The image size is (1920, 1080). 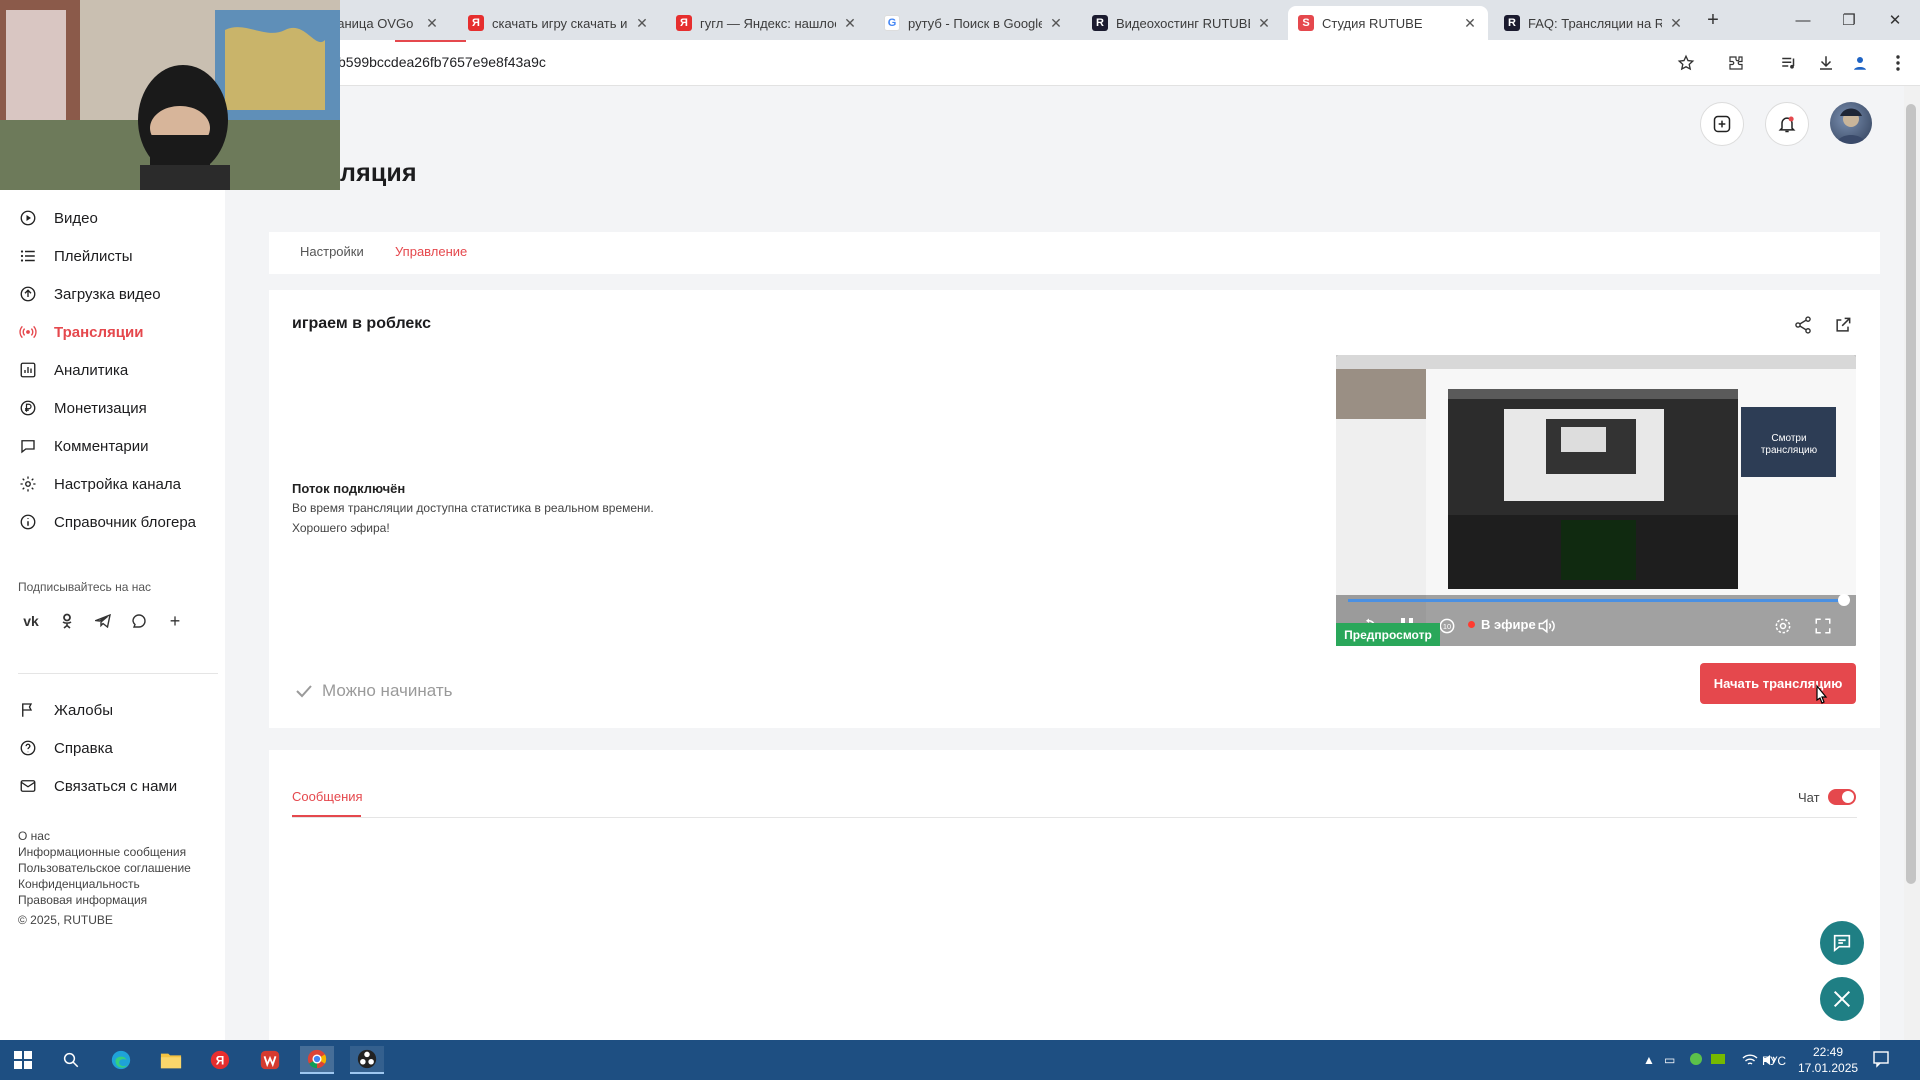 I want to click on browser-menu-icon, so click(x=1898, y=63).